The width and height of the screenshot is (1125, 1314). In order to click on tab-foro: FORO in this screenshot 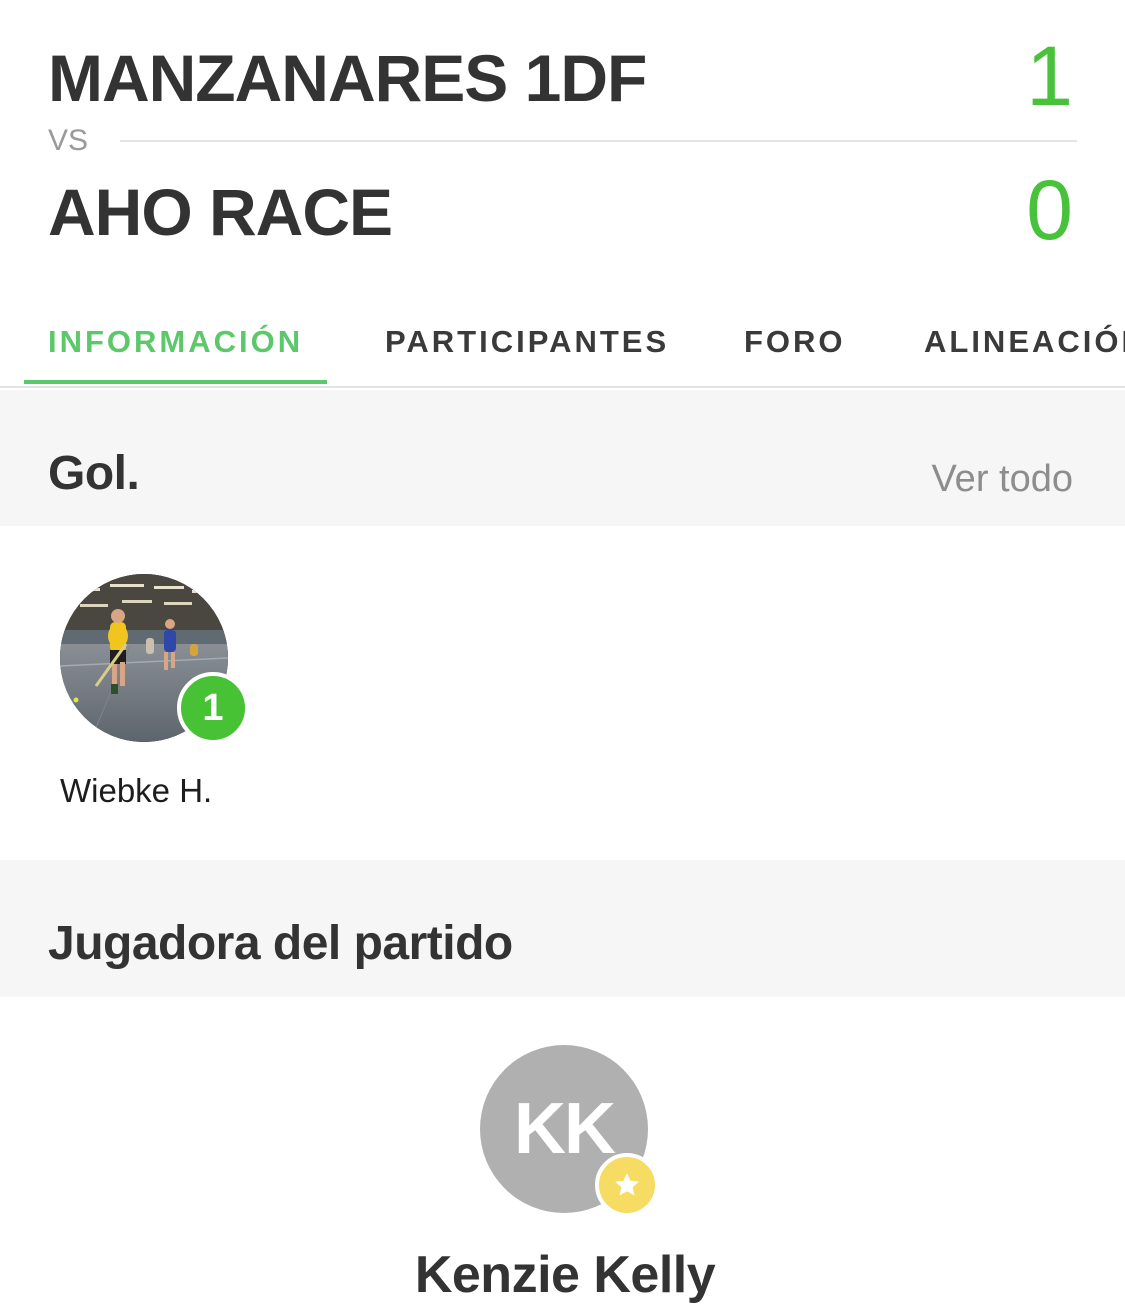, I will do `click(795, 342)`.